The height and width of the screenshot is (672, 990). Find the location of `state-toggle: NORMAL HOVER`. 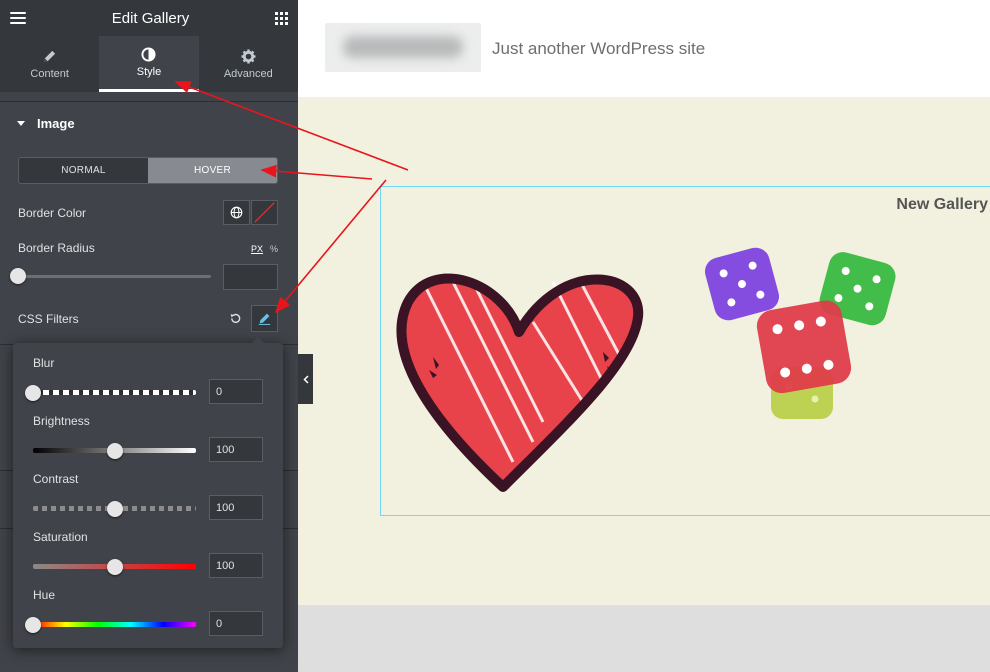

state-toggle: NORMAL HOVER is located at coordinates (148, 170).